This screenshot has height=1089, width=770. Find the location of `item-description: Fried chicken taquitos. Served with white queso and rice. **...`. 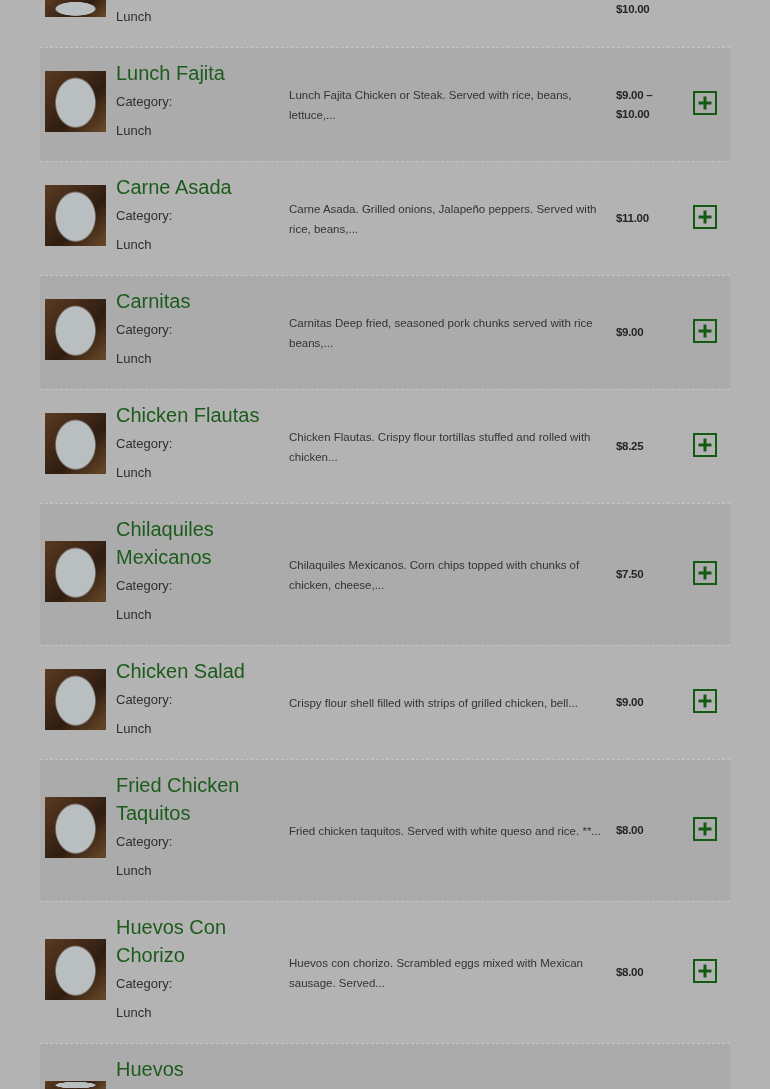

item-description: Fried chicken taquitos. Served with white queso and rice. **... is located at coordinates (445, 831).